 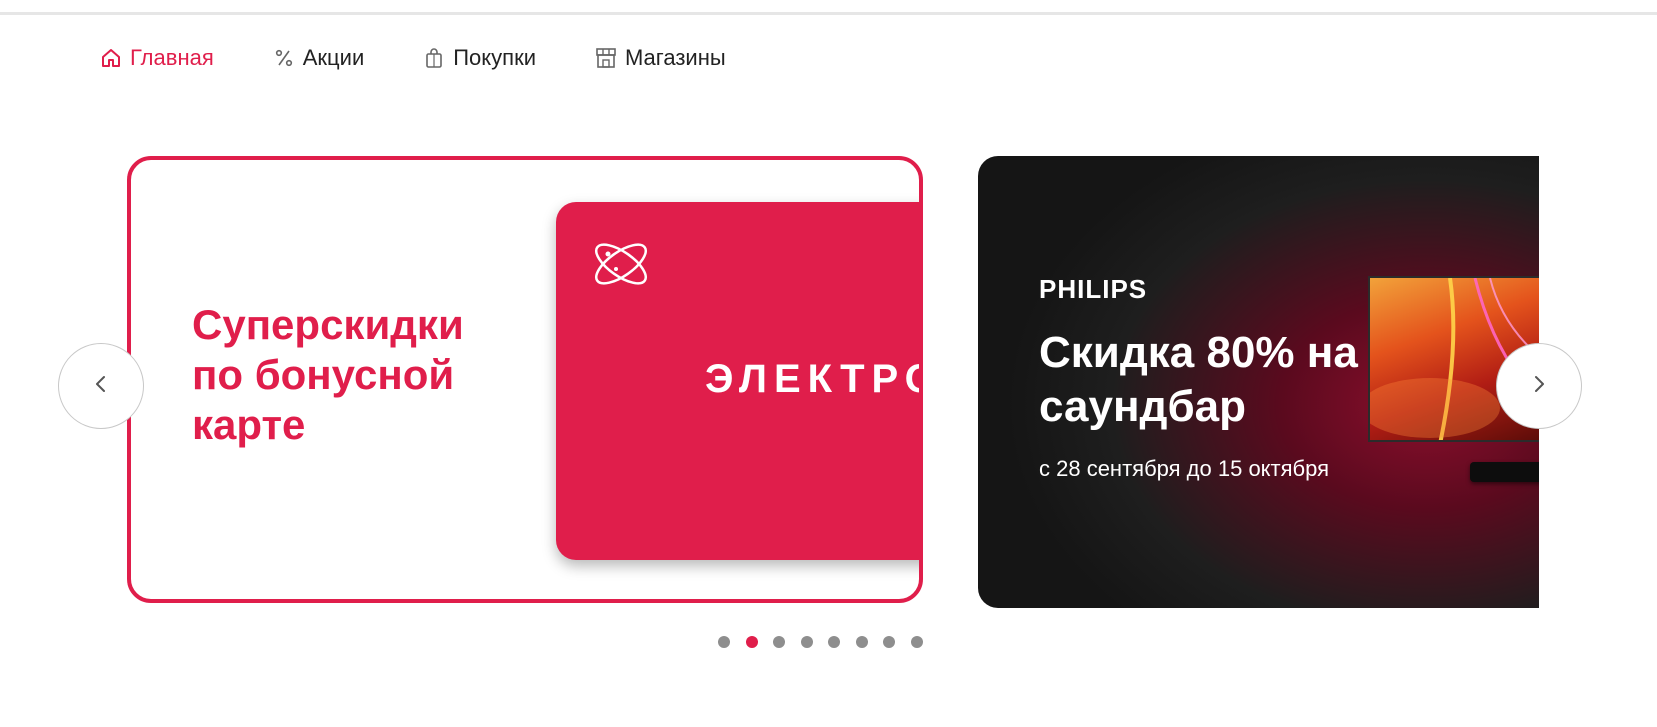 I want to click on chevron-right-icon, so click(x=1539, y=386).